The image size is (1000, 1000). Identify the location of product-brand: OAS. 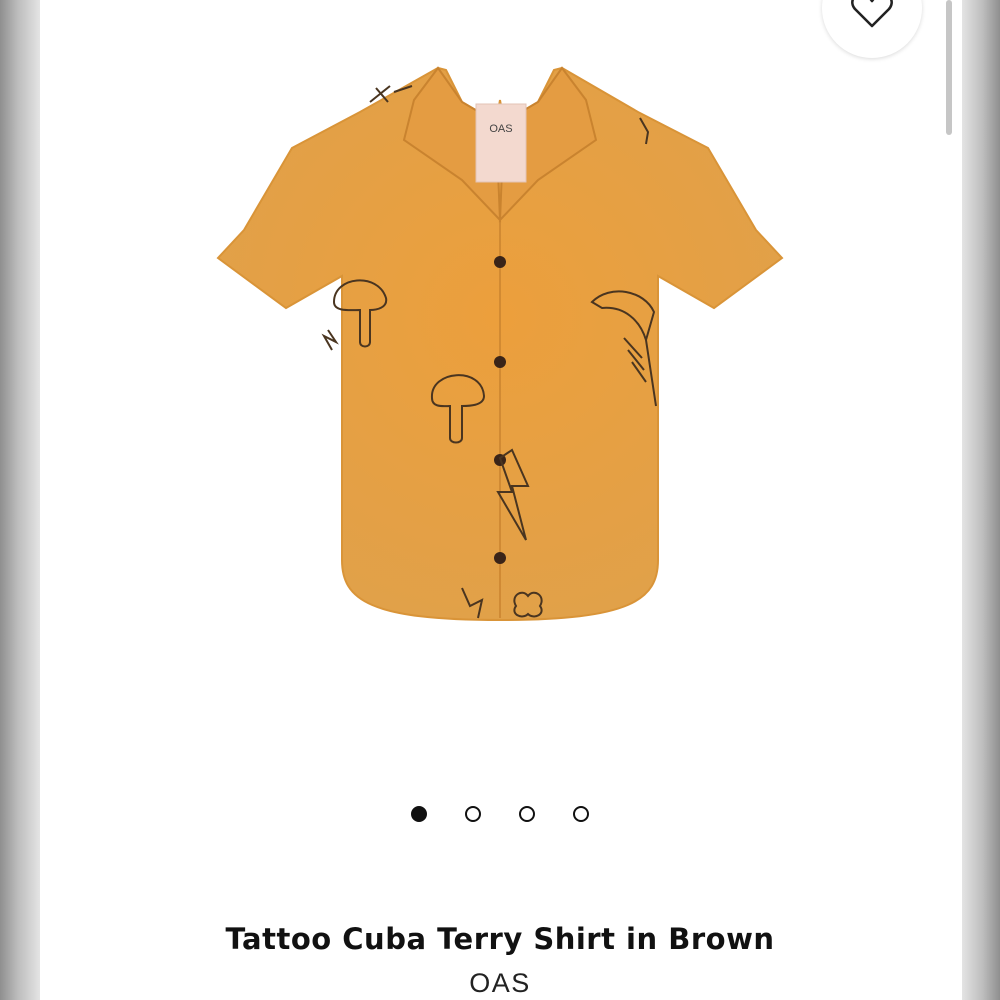
(500, 983).